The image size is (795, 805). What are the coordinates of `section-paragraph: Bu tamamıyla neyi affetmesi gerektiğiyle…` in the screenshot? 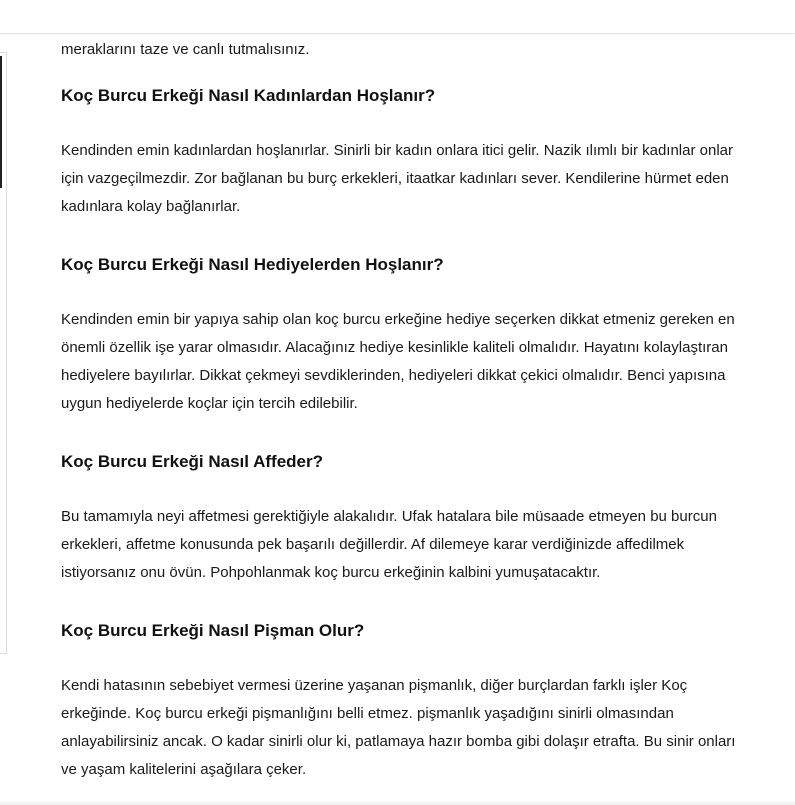 It's located at (389, 544).